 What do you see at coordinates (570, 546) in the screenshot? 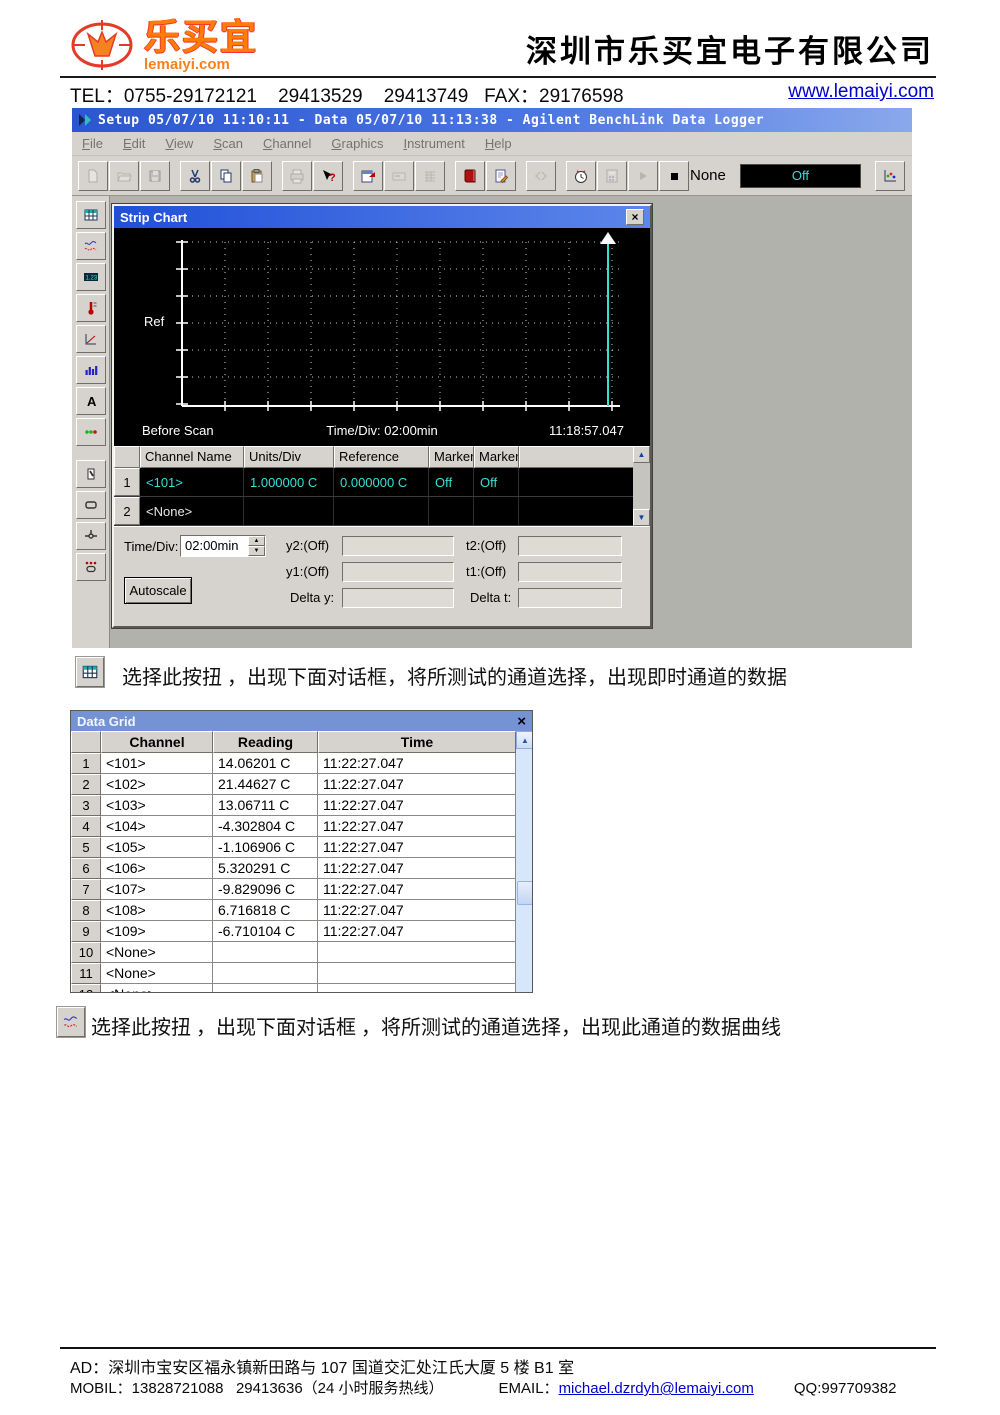
I see `t2-field` at bounding box center [570, 546].